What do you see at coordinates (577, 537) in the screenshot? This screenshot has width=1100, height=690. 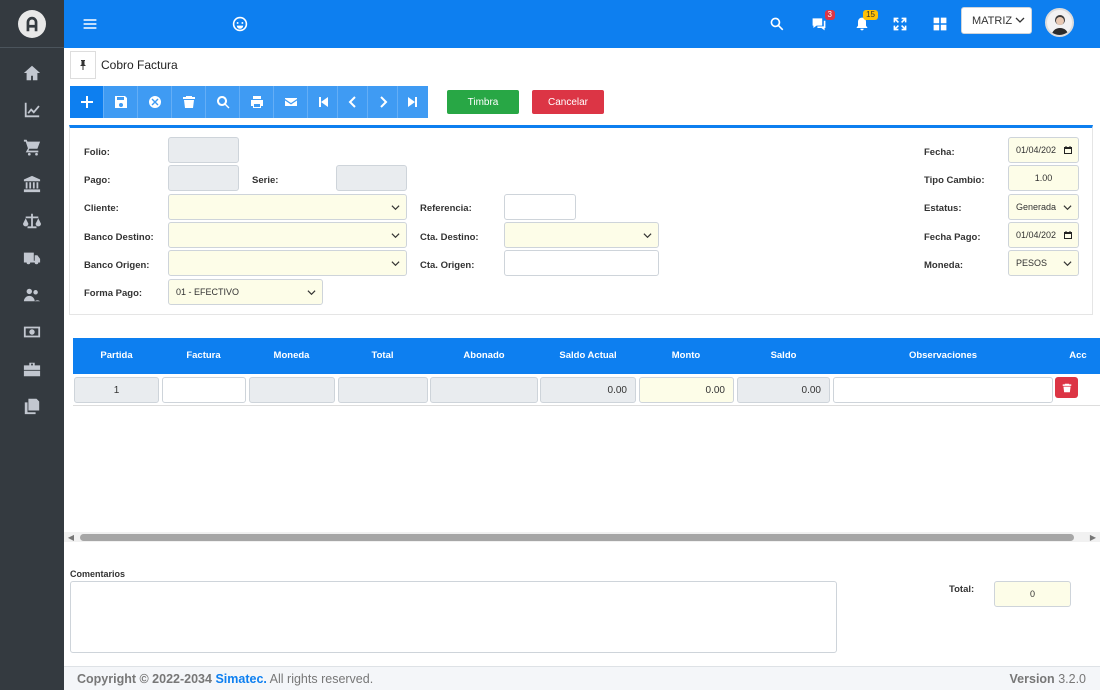 I see `scroll-thumb` at bounding box center [577, 537].